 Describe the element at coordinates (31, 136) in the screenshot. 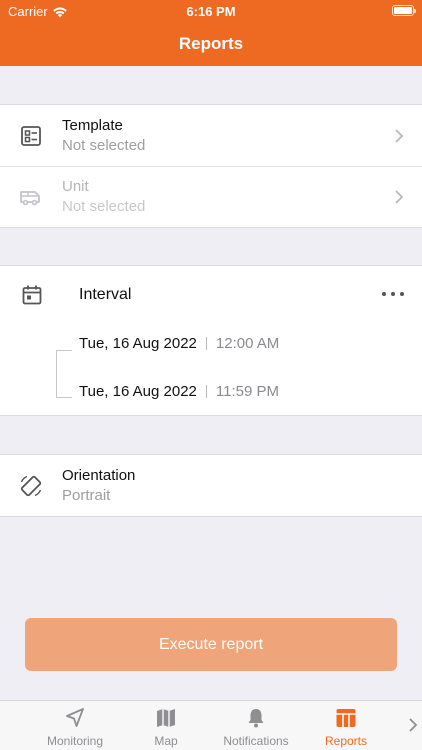

I see `template-icon` at that location.